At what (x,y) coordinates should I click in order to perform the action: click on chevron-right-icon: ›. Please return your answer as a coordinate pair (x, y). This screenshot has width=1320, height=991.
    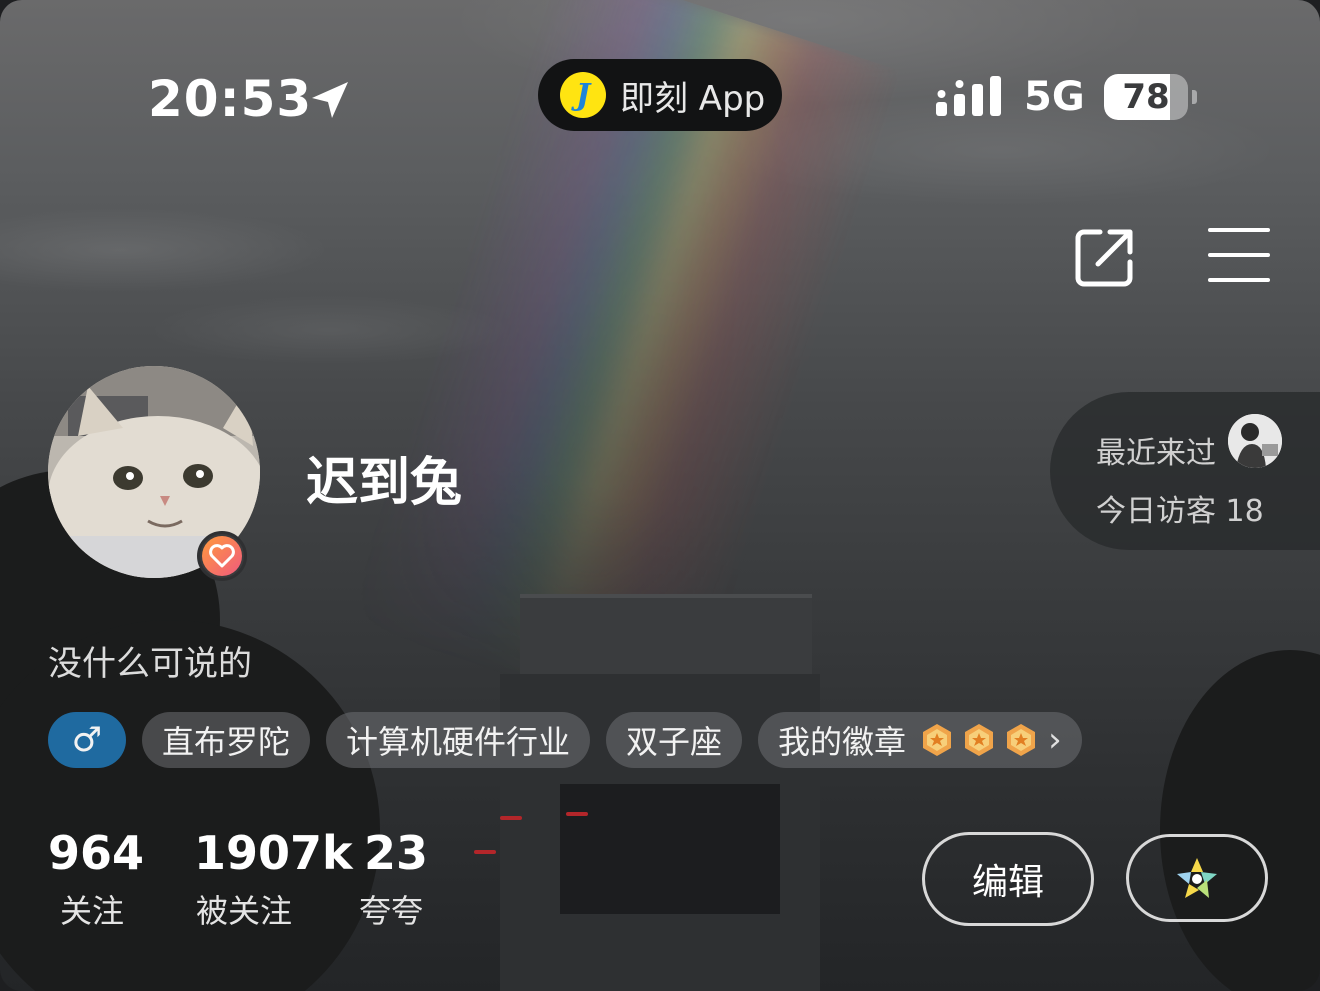
    Looking at the image, I should click on (1055, 740).